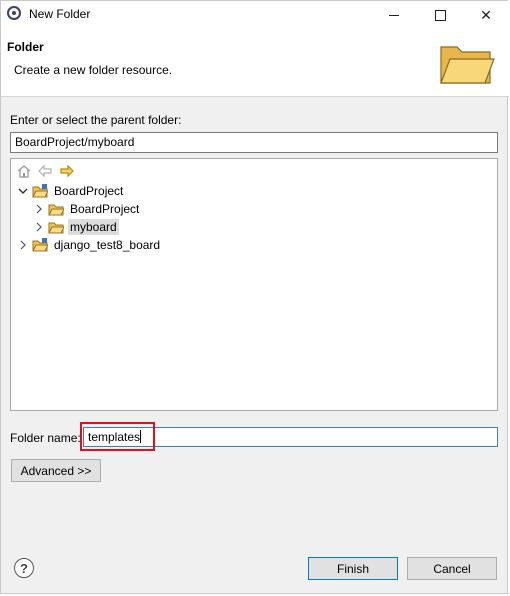 The image size is (510, 596). I want to click on forward-icon, so click(67, 171).